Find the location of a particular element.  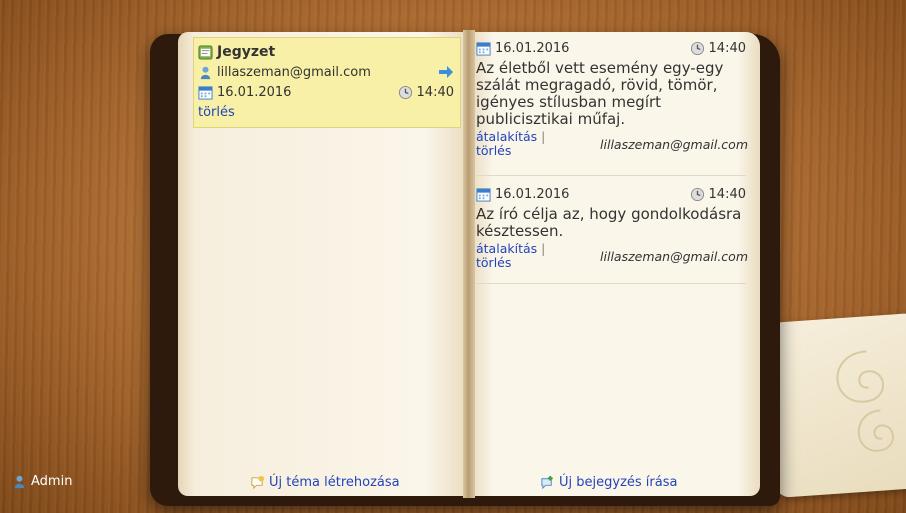

admin-label: Admin is located at coordinates (52, 481).